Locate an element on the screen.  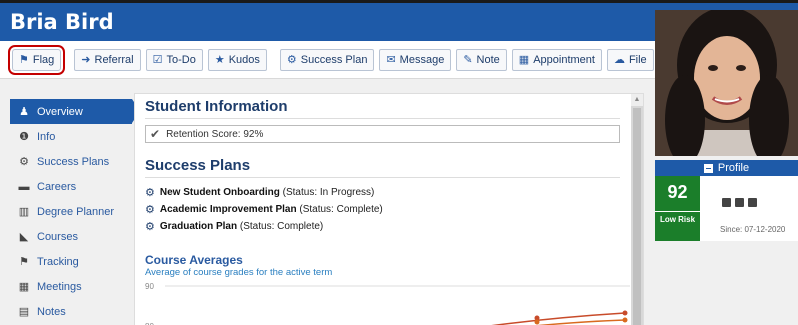
student-photo is located at coordinates (726, 83).